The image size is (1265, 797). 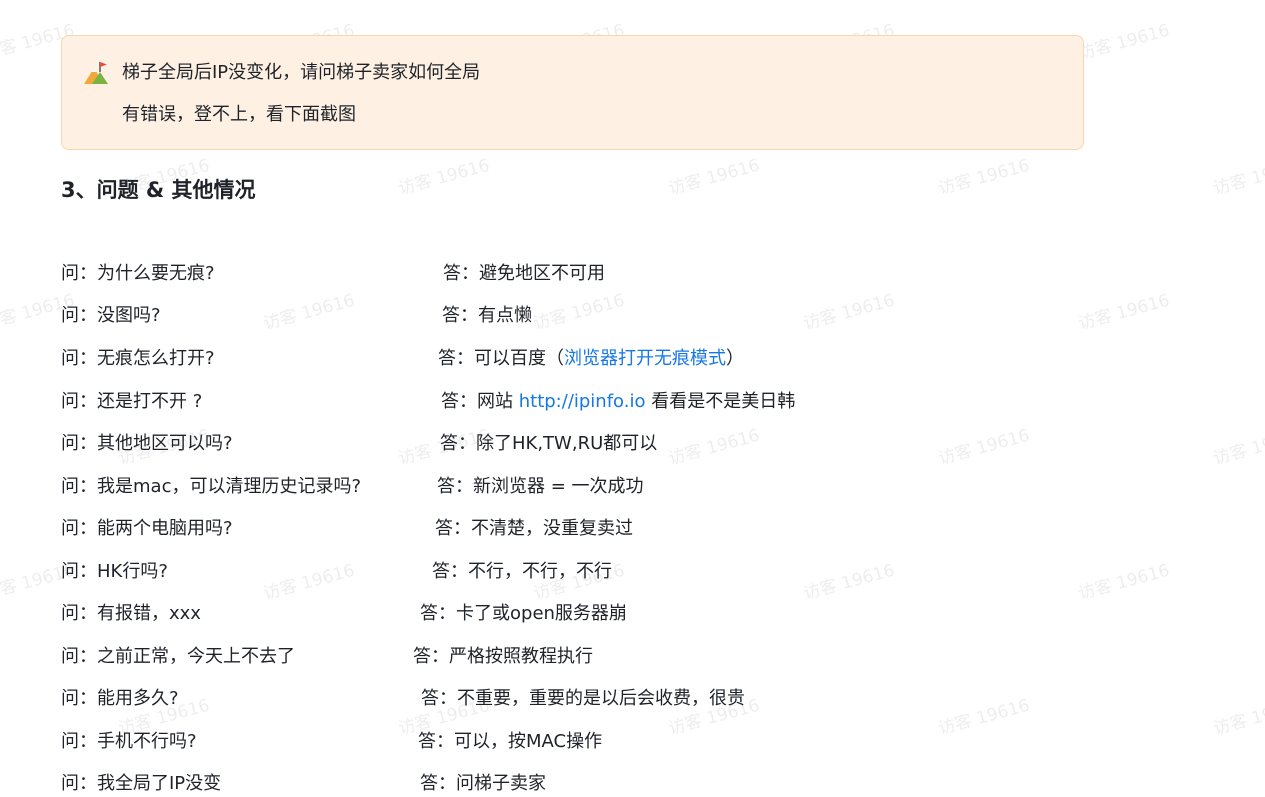 I want to click on question-text: 问：有报错，xxx, so click(x=131, y=613).